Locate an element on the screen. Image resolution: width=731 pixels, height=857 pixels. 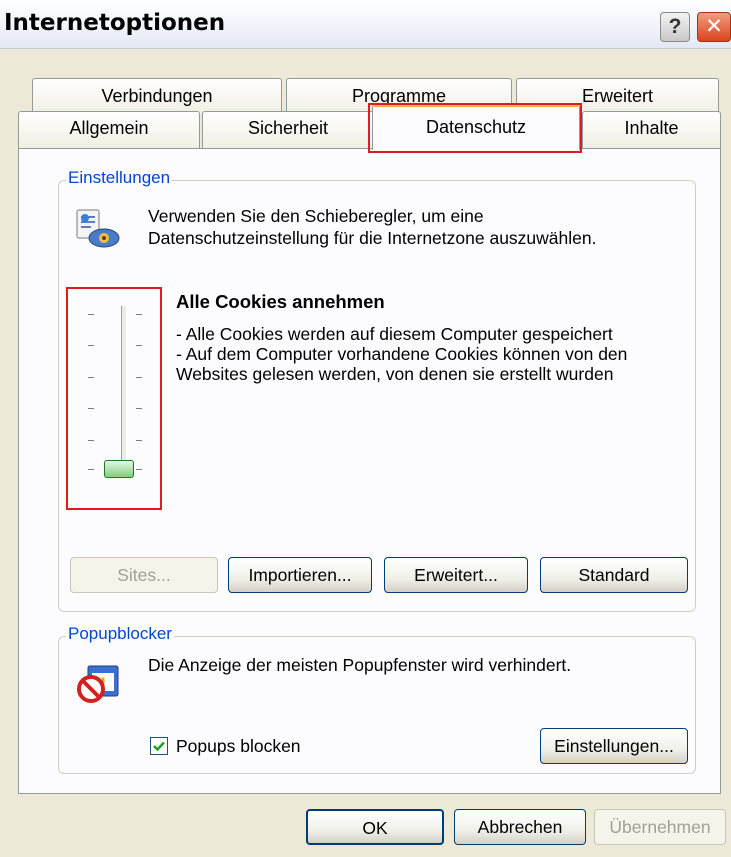
default-button: Standard is located at coordinates (614, 575).